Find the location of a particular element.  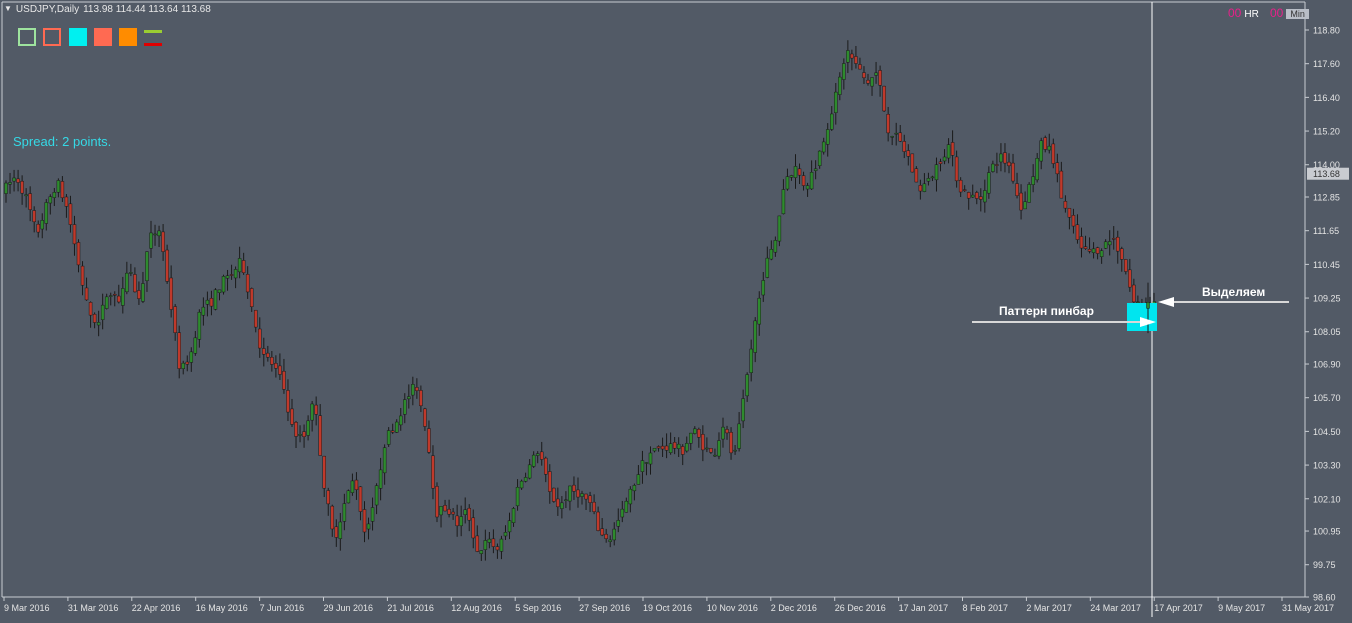

x-tick-label: 21 Jul 2016 is located at coordinates (410, 608).